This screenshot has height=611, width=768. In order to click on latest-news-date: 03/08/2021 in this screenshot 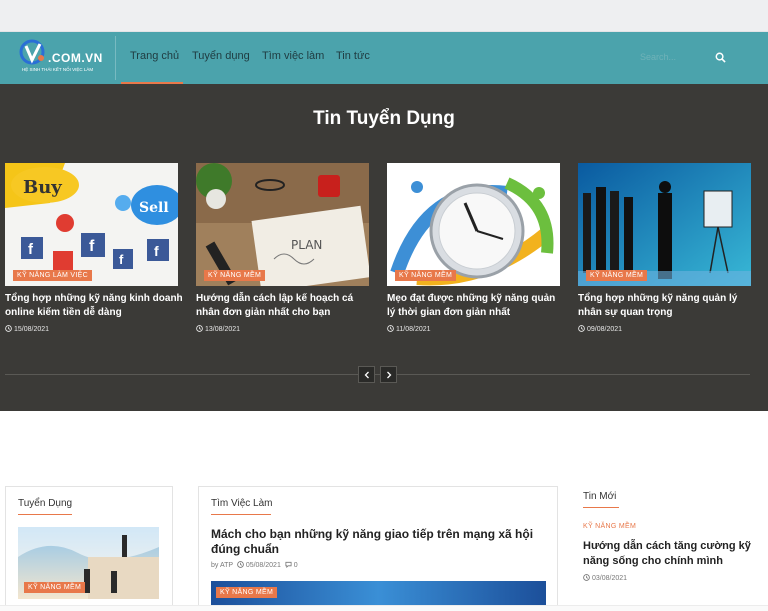, I will do `click(610, 578)`.